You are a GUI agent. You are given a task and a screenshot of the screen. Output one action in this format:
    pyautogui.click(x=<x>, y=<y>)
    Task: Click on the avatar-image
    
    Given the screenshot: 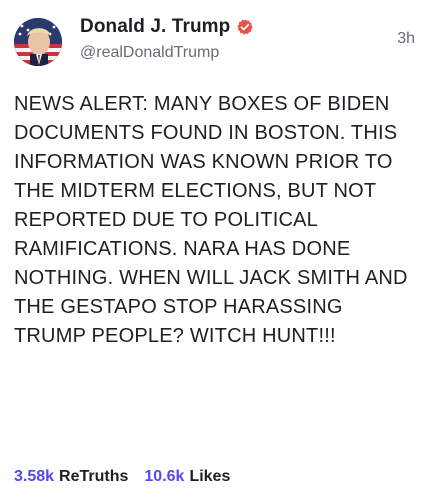 What is the action you would take?
    pyautogui.click(x=38, y=42)
    